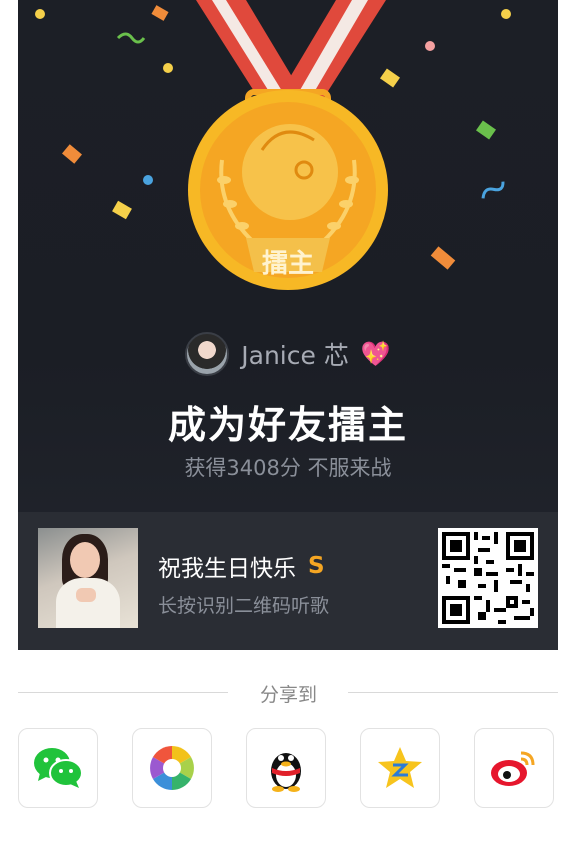 Image resolution: width=577 pixels, height=846 pixels. What do you see at coordinates (288, 695) in the screenshot?
I see `share-label: 分享到` at bounding box center [288, 695].